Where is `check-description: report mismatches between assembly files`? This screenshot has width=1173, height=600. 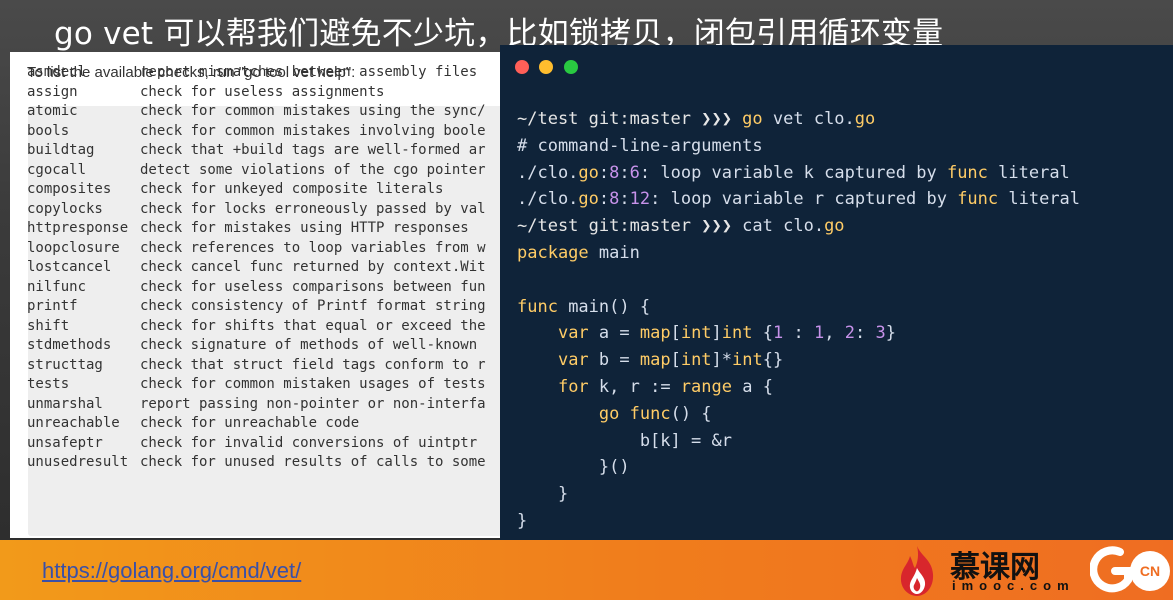
check-description: report mismatches between assembly files is located at coordinates (309, 72).